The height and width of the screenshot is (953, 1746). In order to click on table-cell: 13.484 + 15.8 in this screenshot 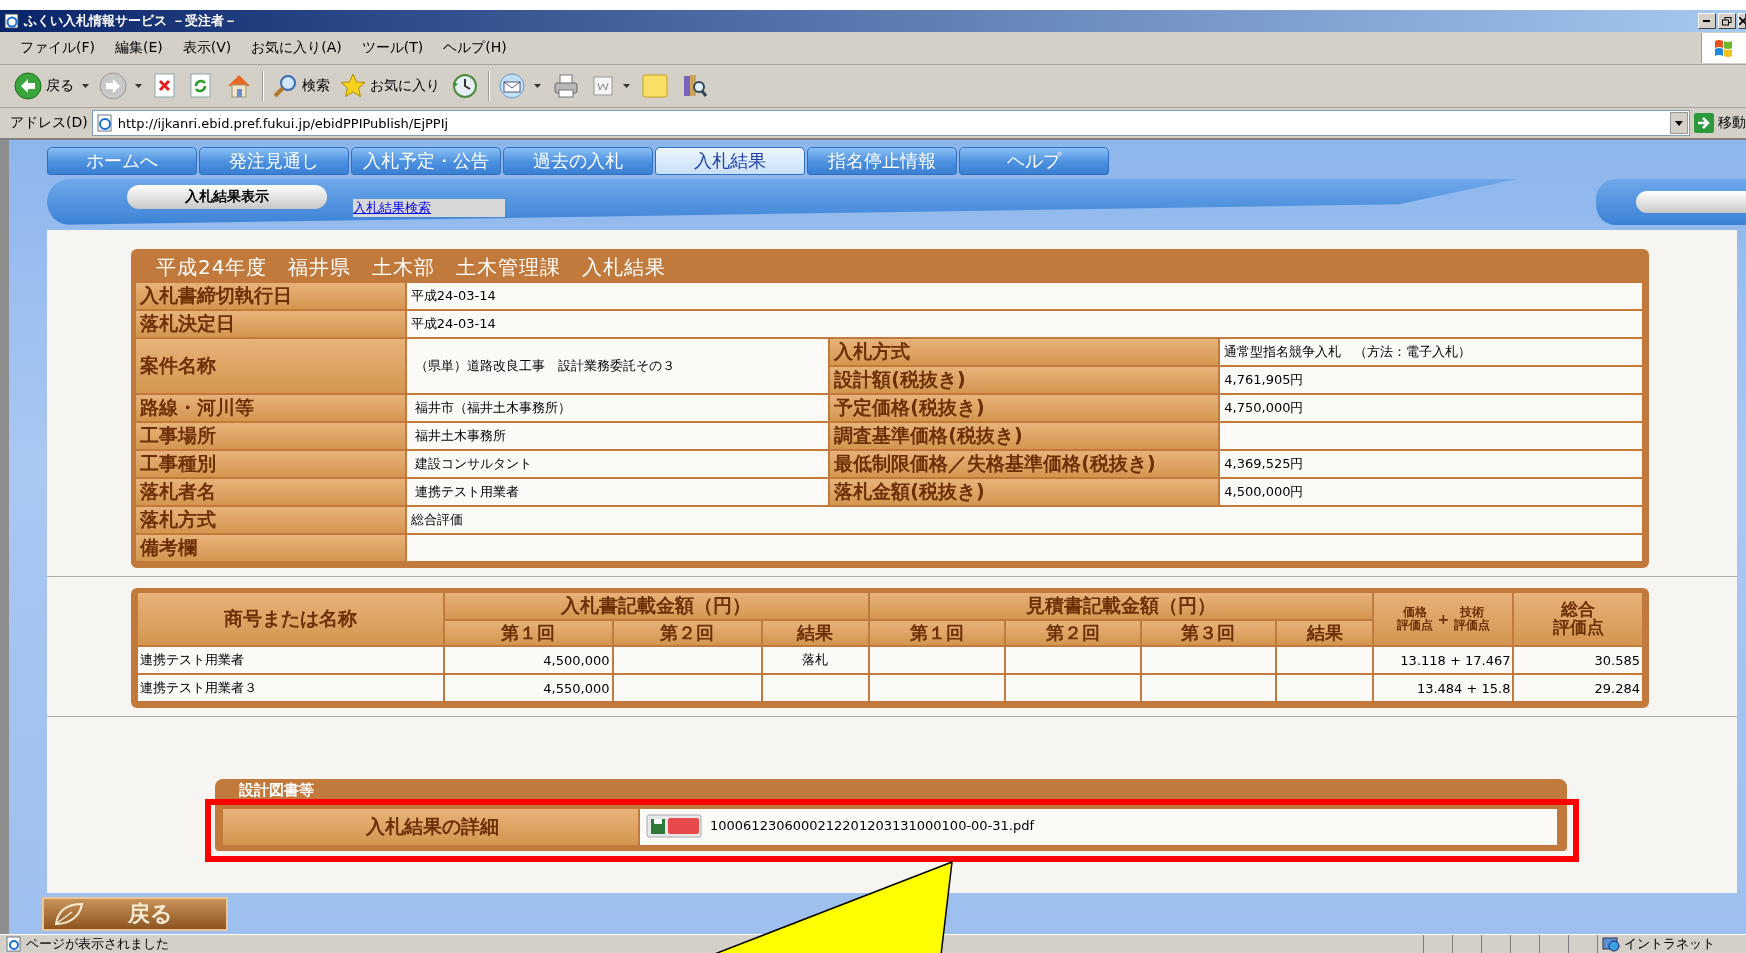, I will do `click(1443, 688)`.